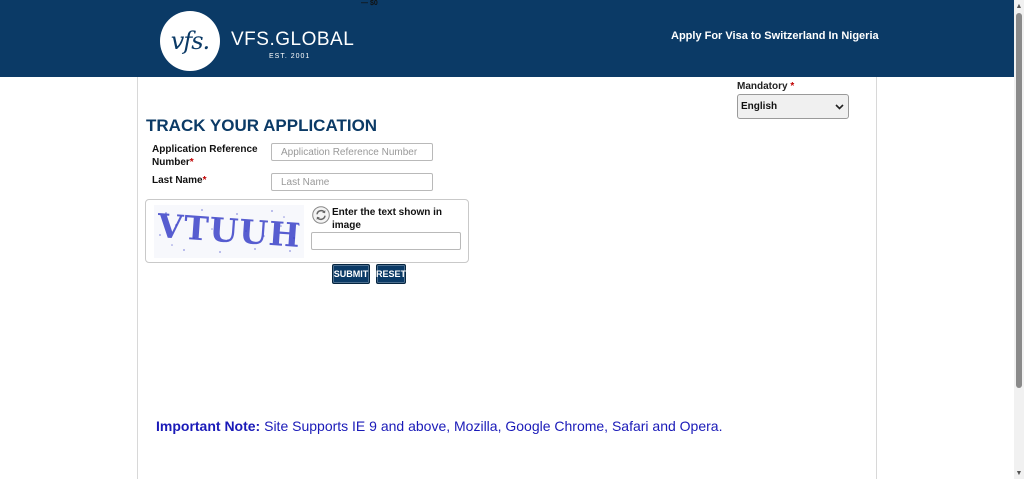  Describe the element at coordinates (352, 182) in the screenshot. I see `last-name-input` at that location.